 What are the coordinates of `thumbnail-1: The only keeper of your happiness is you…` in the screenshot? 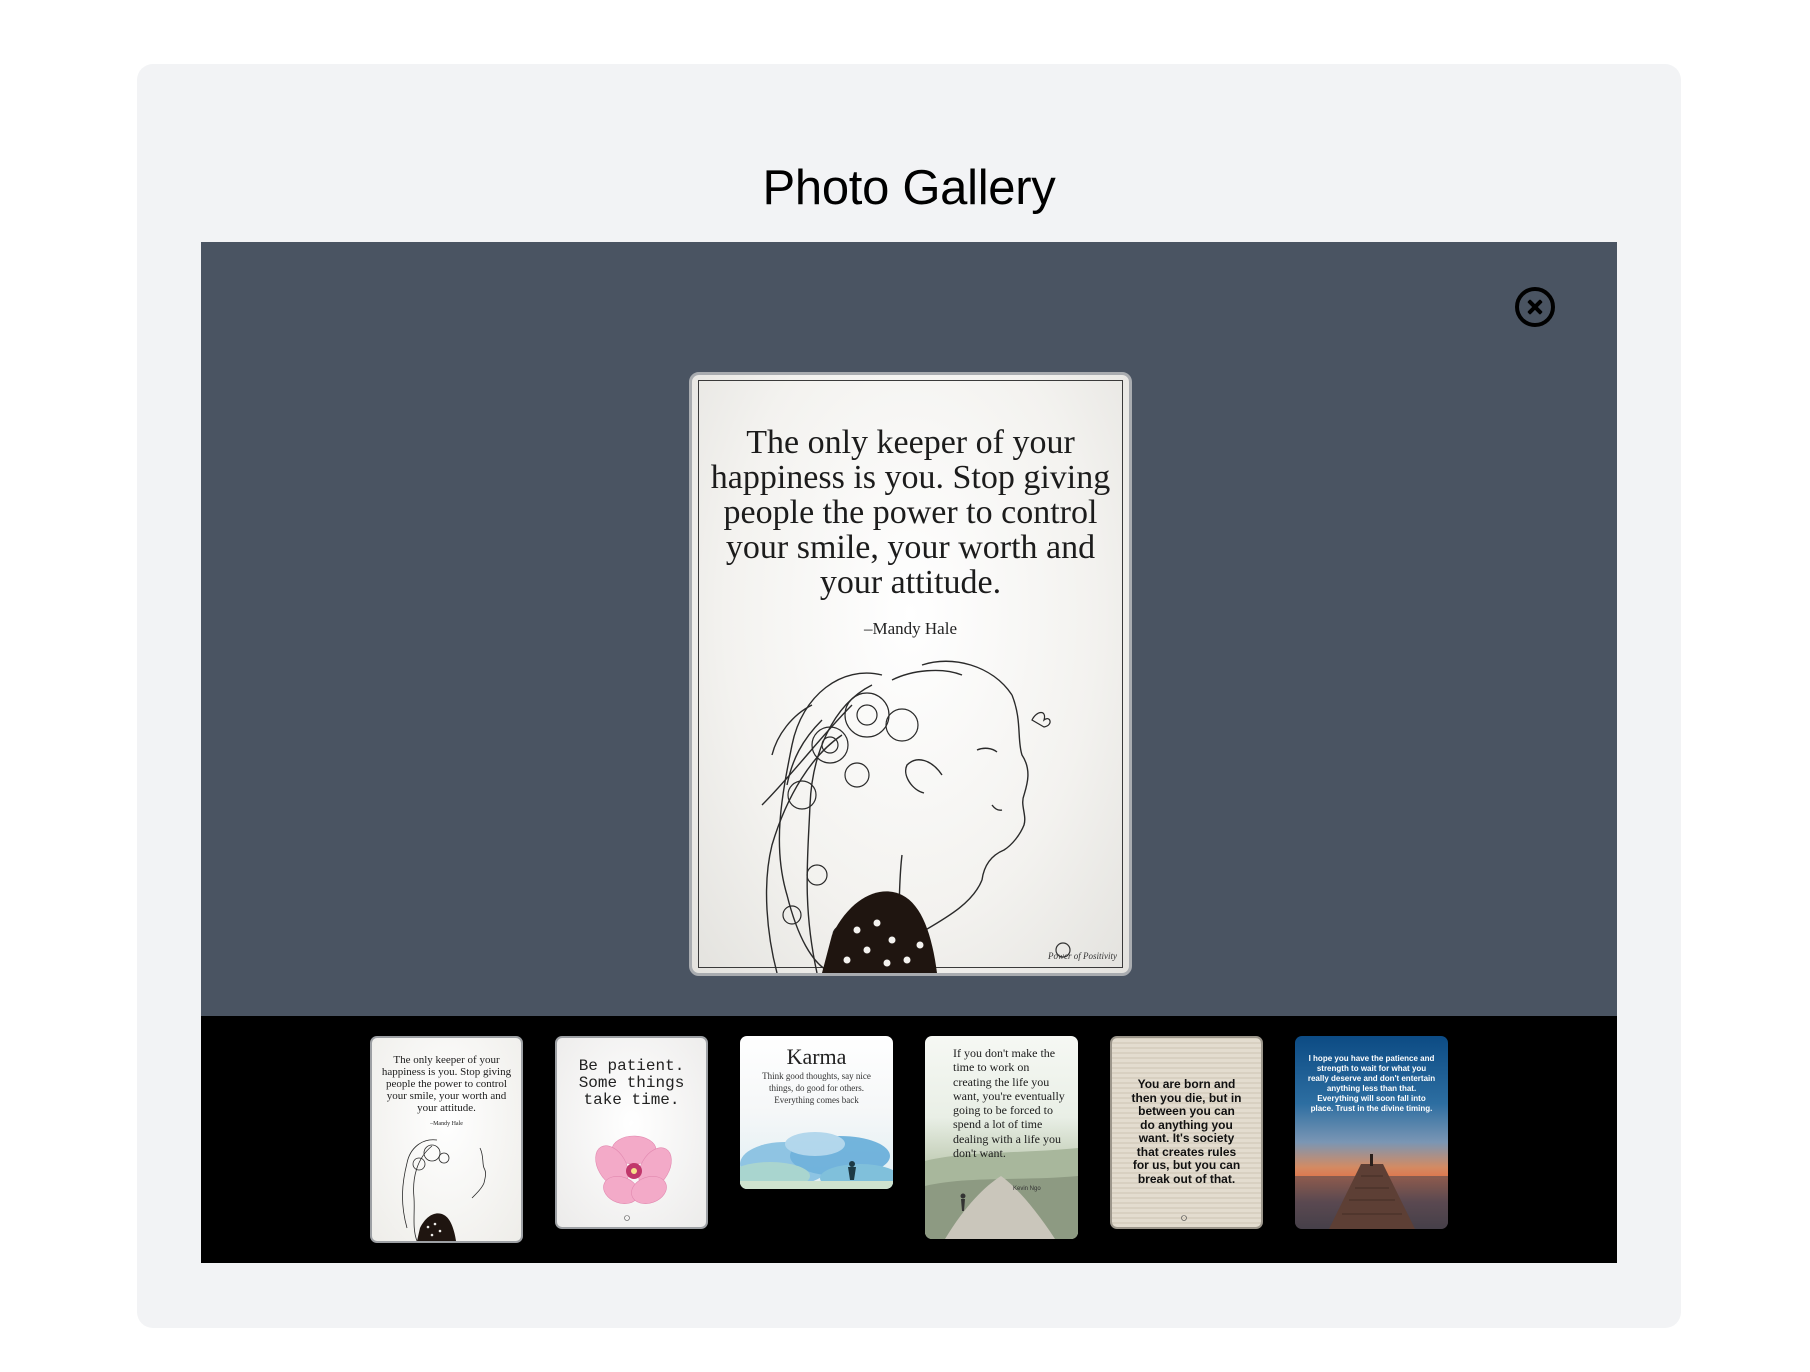 It's located at (446, 1139).